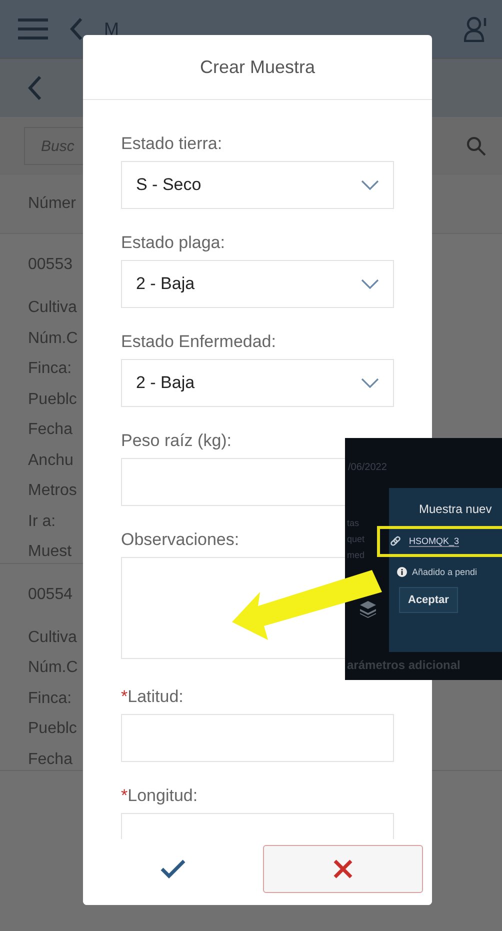 This screenshot has height=931, width=502. What do you see at coordinates (180, 540) in the screenshot?
I see `field-label: Observaciones:` at bounding box center [180, 540].